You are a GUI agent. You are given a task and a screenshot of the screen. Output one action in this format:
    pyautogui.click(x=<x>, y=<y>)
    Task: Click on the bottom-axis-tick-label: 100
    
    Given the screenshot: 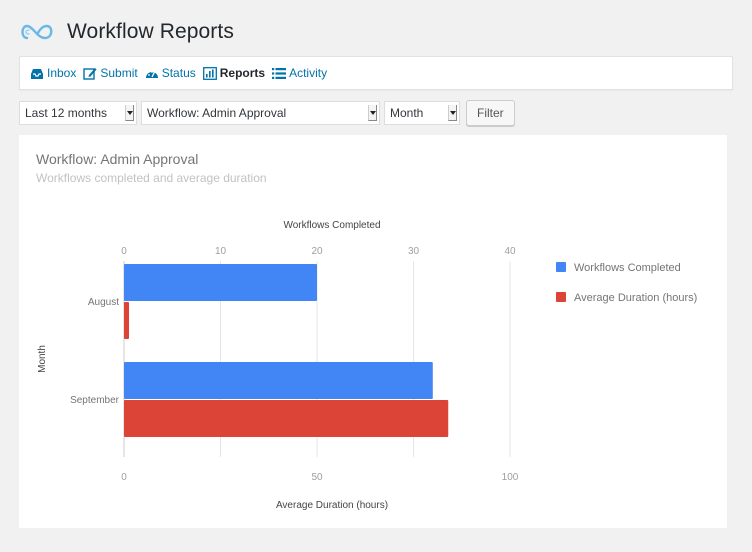 What is the action you would take?
    pyautogui.click(x=510, y=477)
    